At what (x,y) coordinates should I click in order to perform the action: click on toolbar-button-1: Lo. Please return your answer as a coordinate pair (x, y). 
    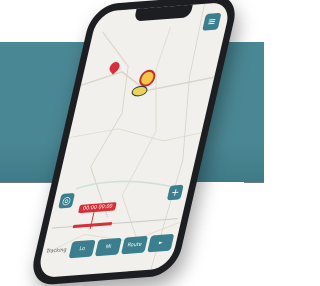
    Looking at the image, I should click on (82, 249).